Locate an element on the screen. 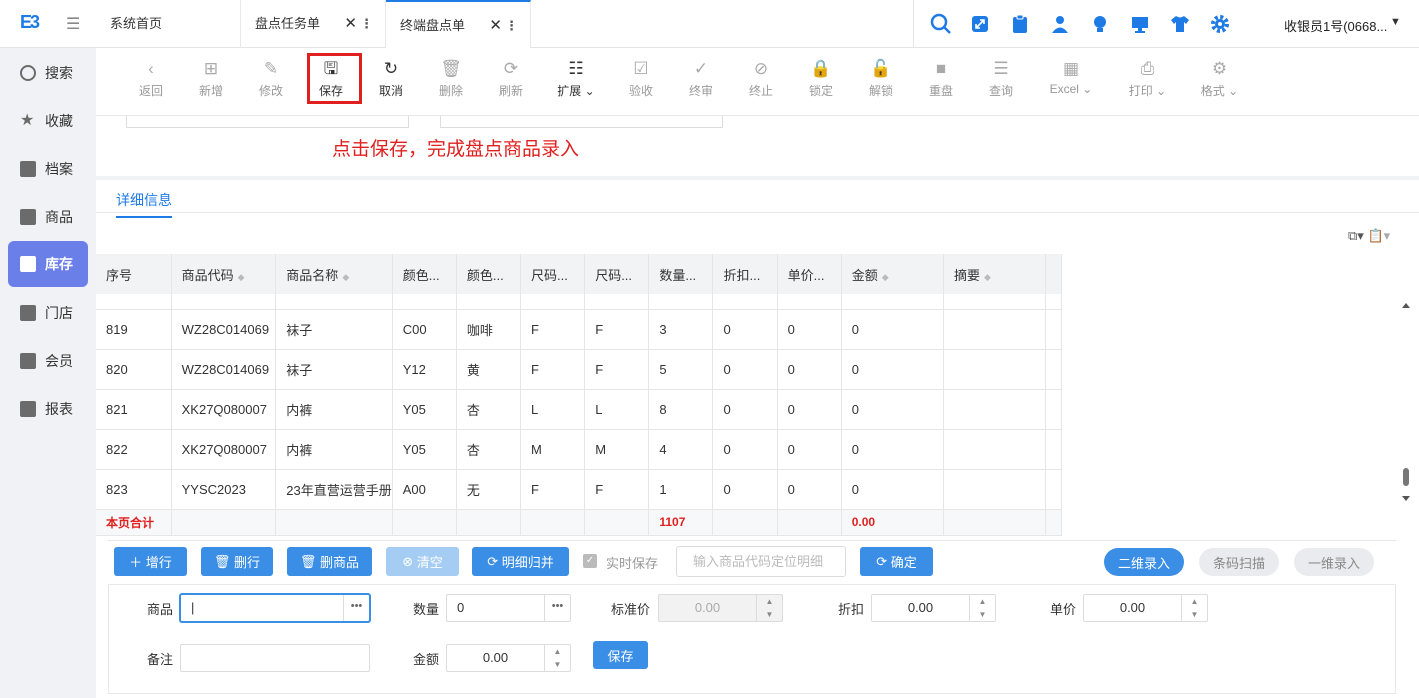 The width and height of the screenshot is (1419, 698). copy-icon: ⧉▾ is located at coordinates (1356, 235).